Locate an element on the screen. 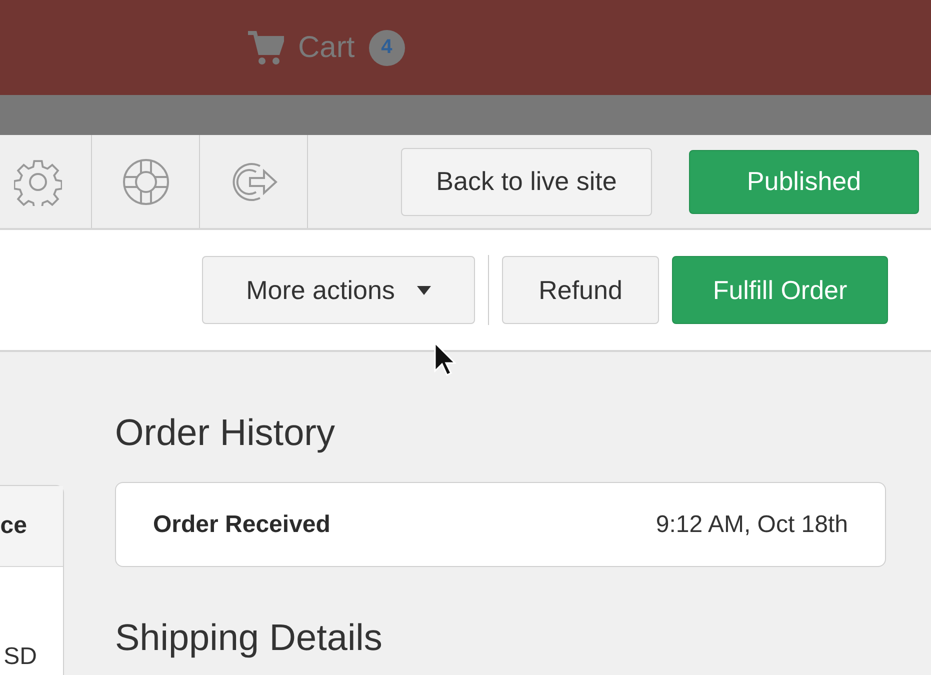 The height and width of the screenshot is (675, 931). event-label: Order Received is located at coordinates (241, 524).